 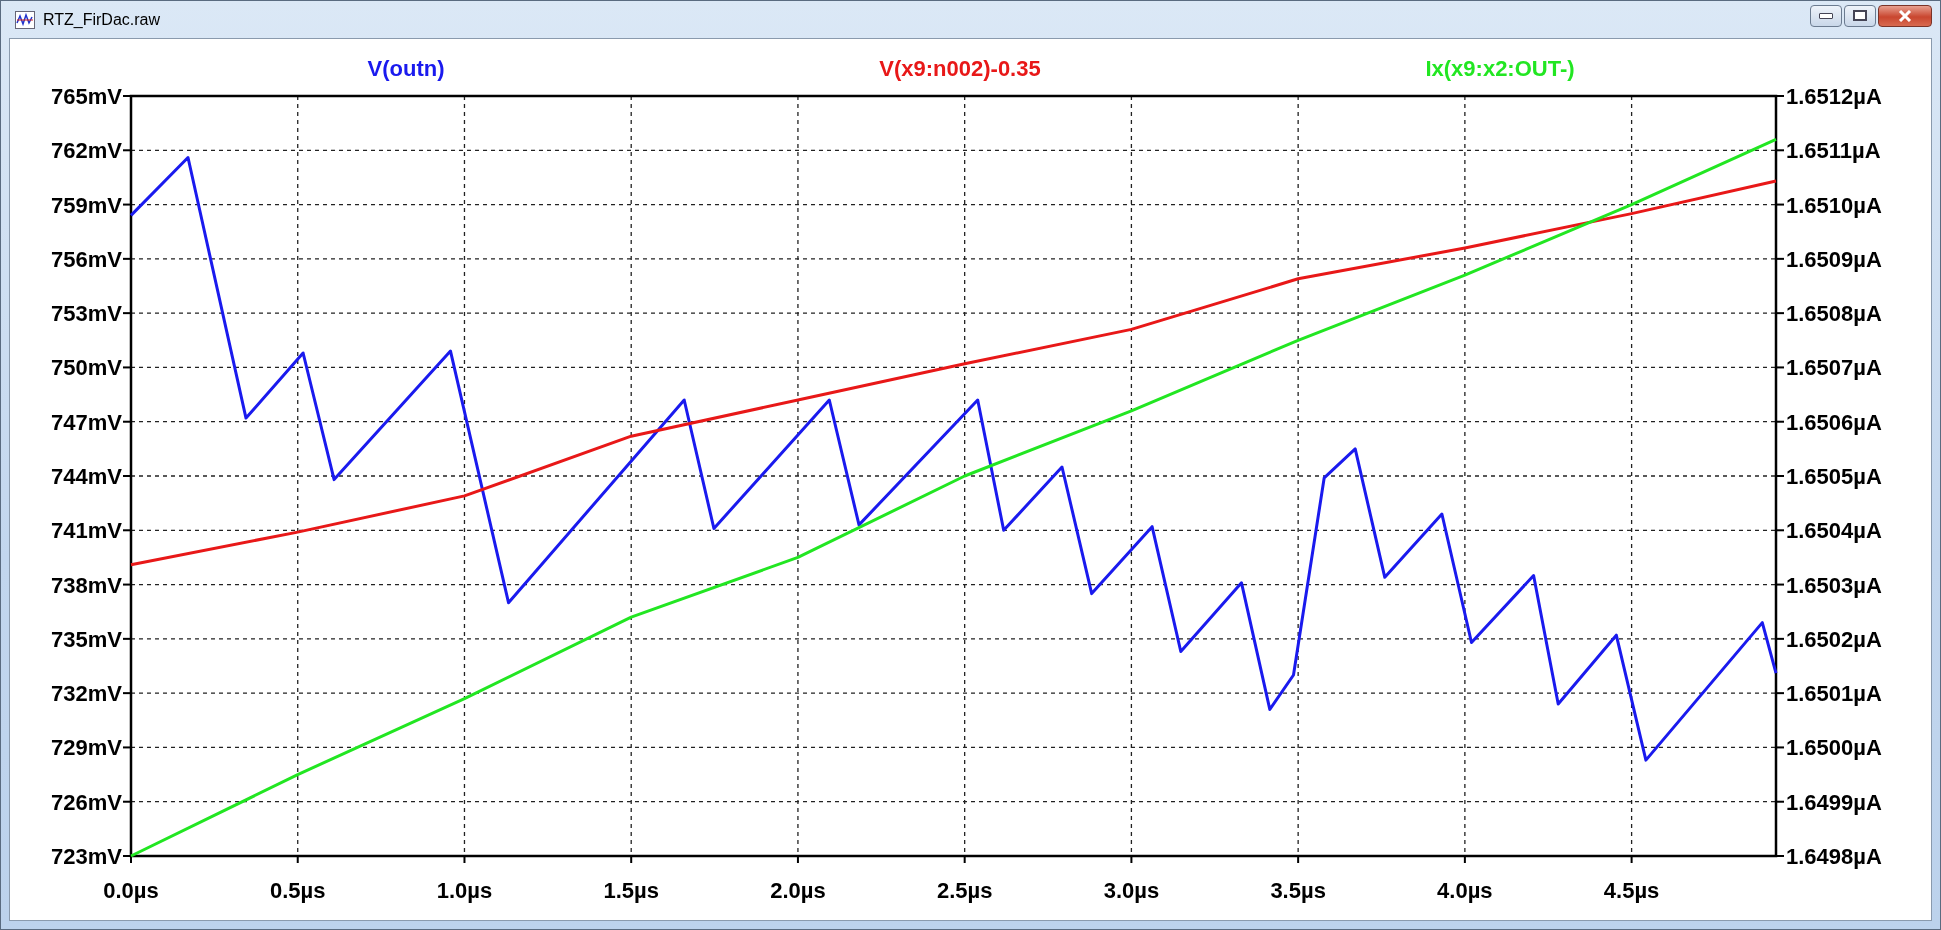 What do you see at coordinates (86, 314) in the screenshot?
I see `y-tick-label: 753mV` at bounding box center [86, 314].